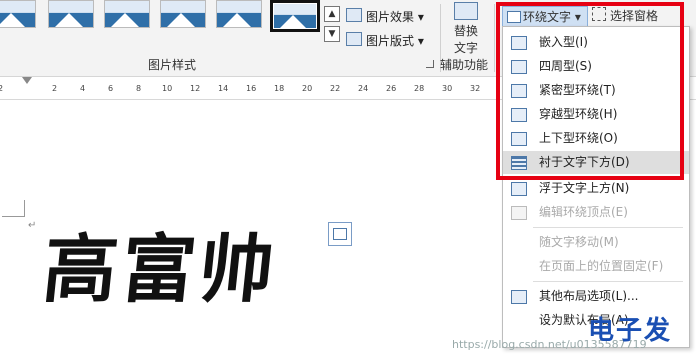 This screenshot has height=360, width=696. What do you see at coordinates (519, 91) in the screenshot?
I see `tight-wrap-icon` at bounding box center [519, 91].